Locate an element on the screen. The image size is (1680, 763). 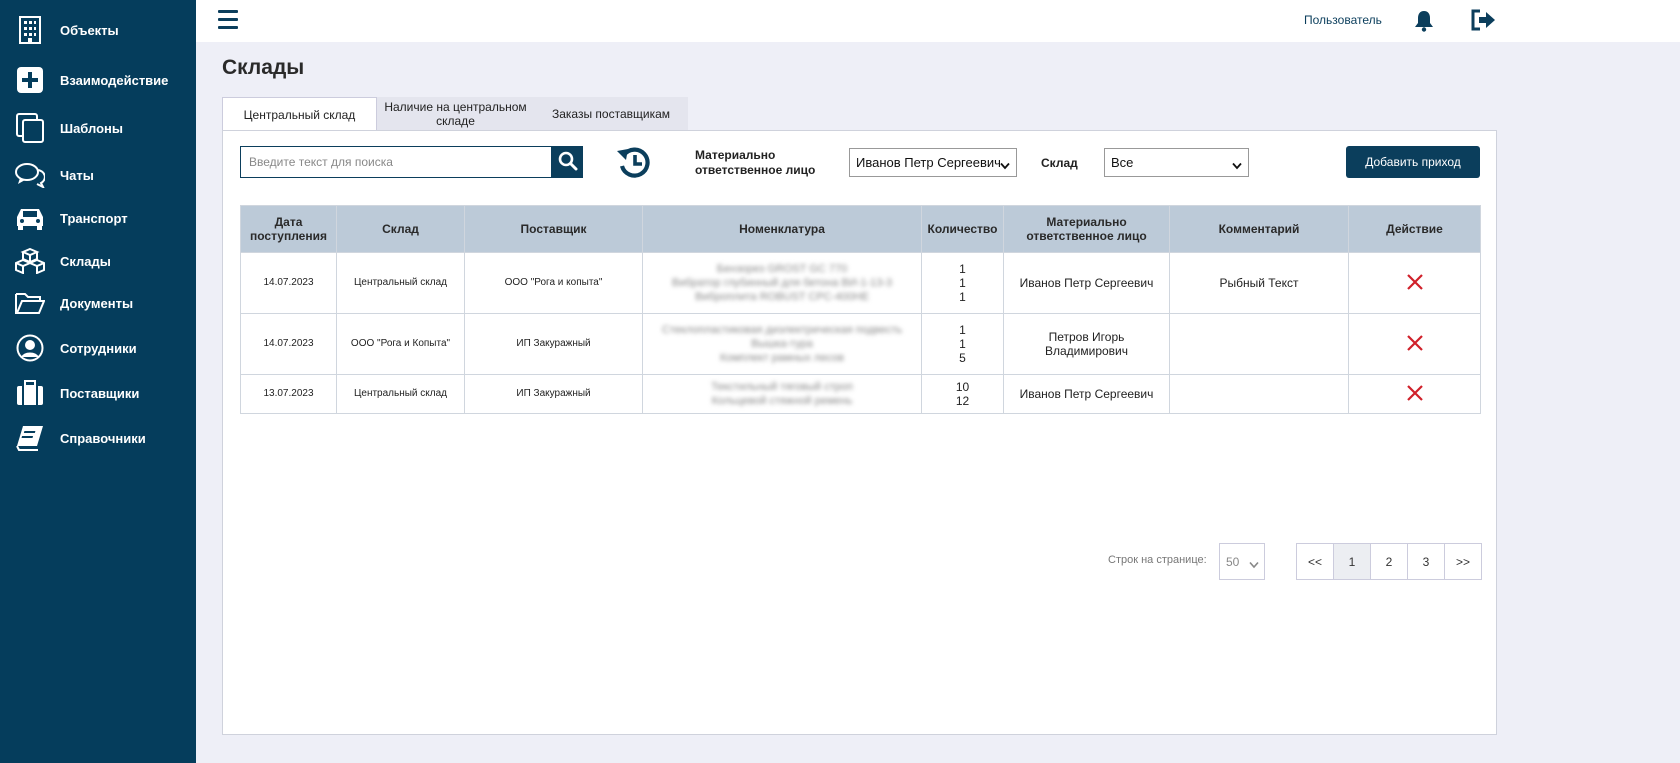
page-button-1: 1 is located at coordinates (1352, 561).